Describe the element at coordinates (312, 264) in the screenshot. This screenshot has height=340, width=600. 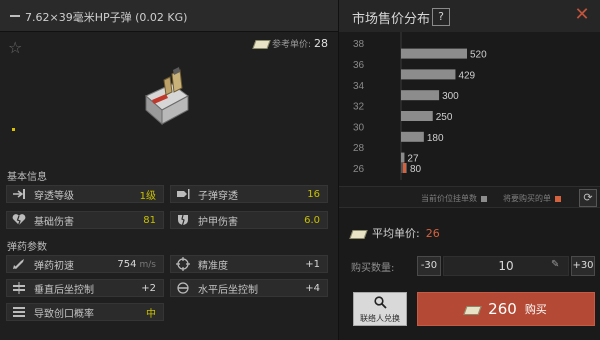
I see `stat-value: +1` at that location.